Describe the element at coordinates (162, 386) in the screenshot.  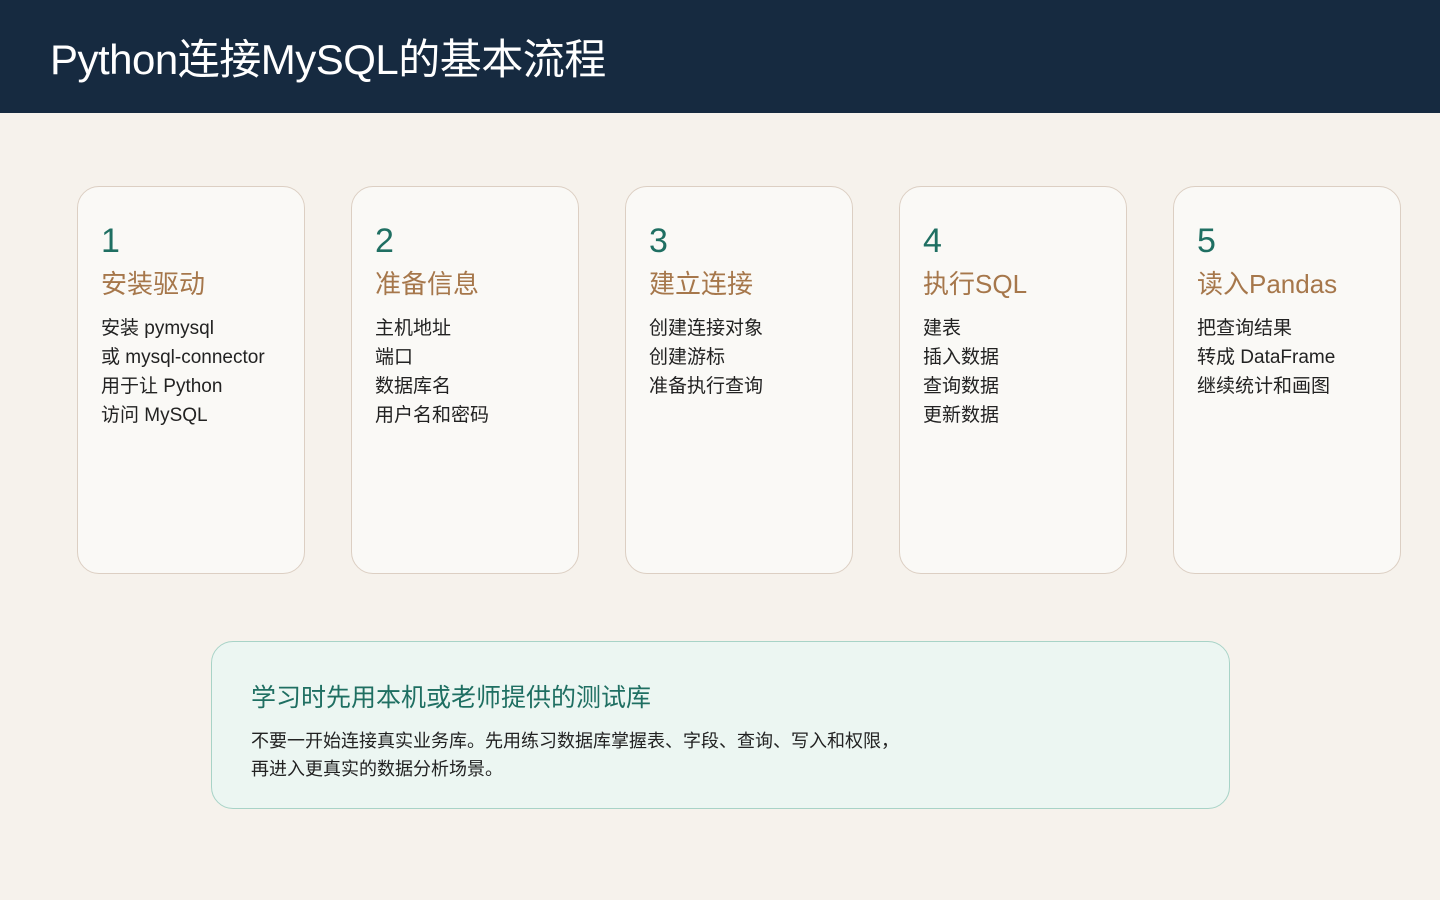
I see `step-line: 用于让 Python` at that location.